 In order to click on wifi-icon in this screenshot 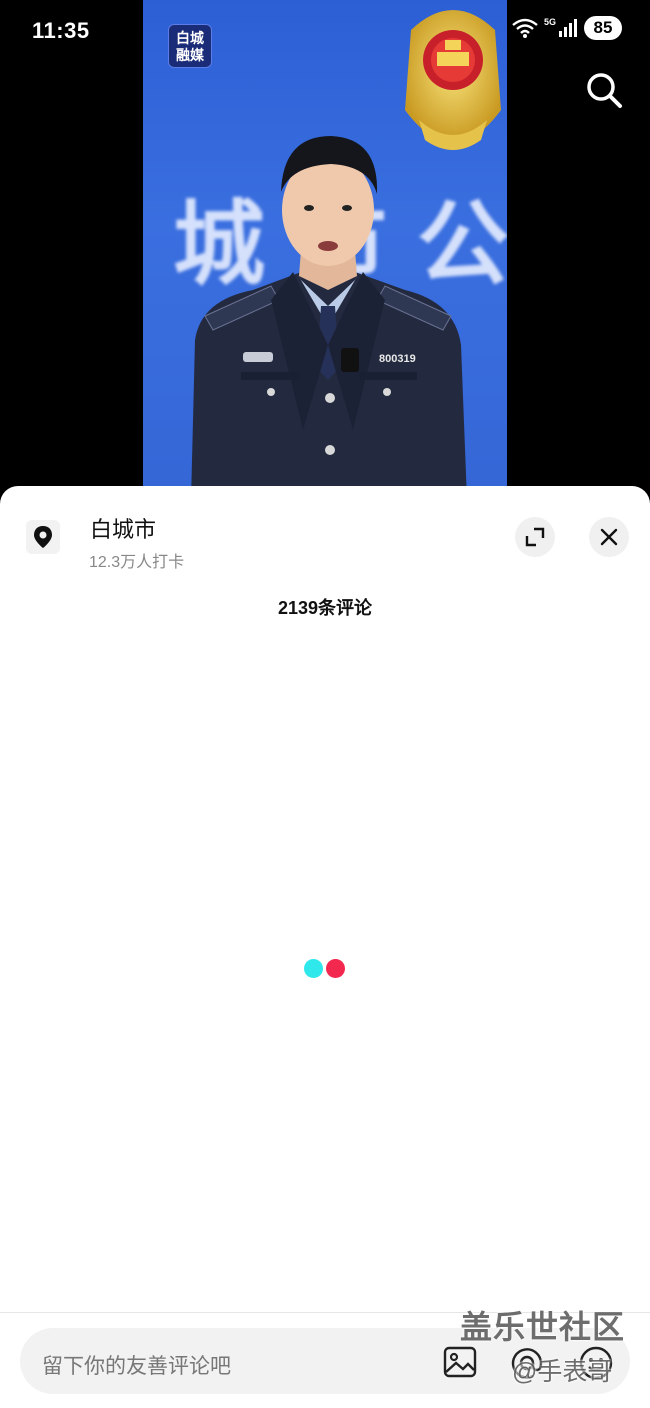, I will do `click(525, 28)`.